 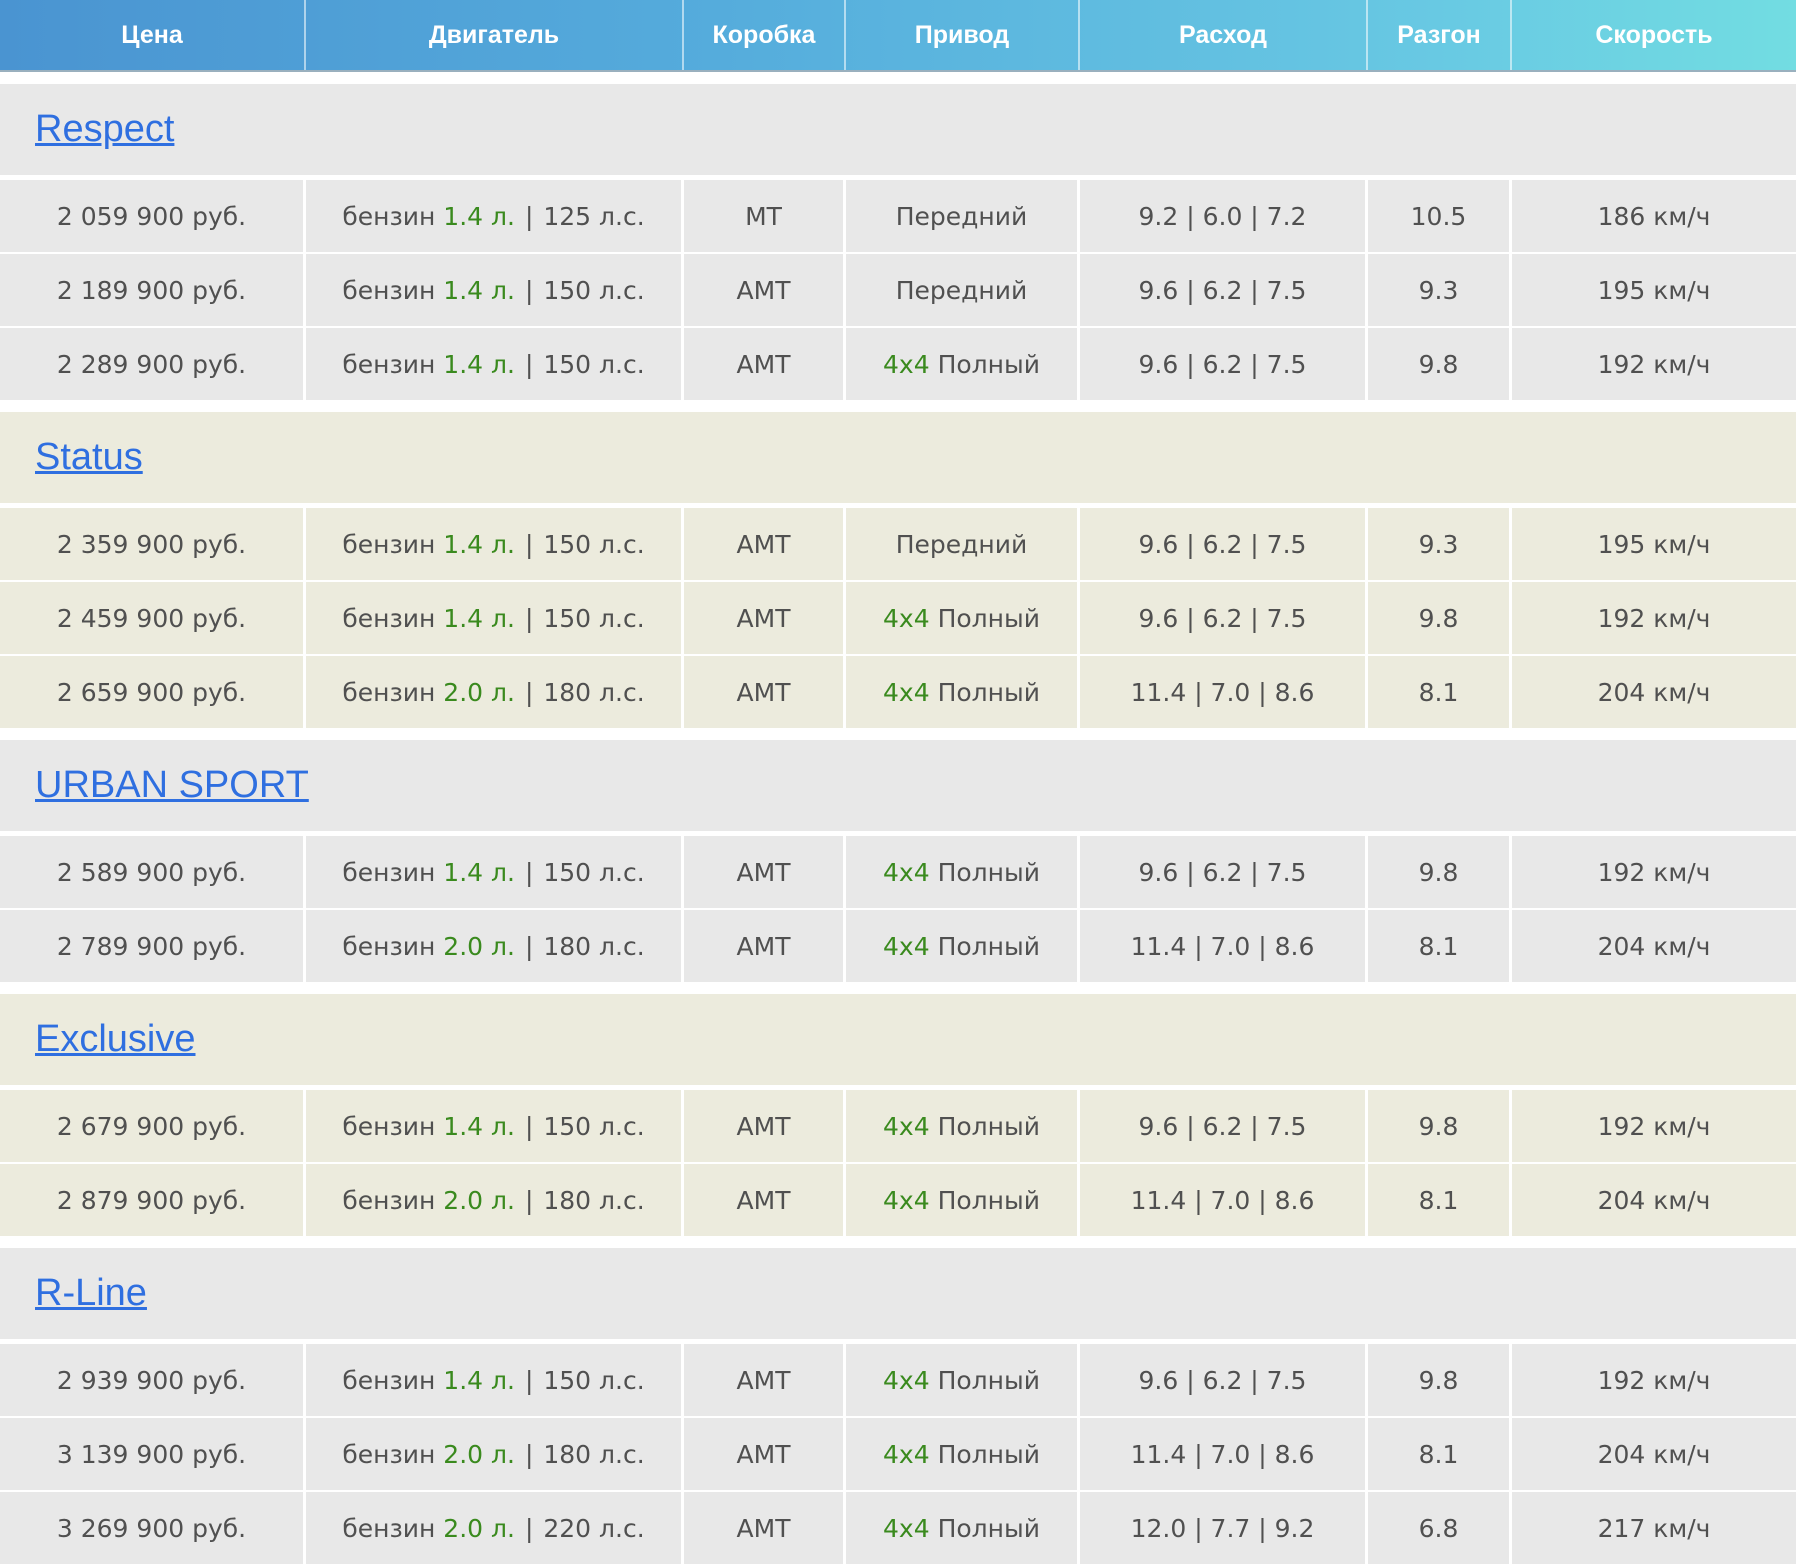 I want to click on trim-link: Respect, so click(x=104, y=129).